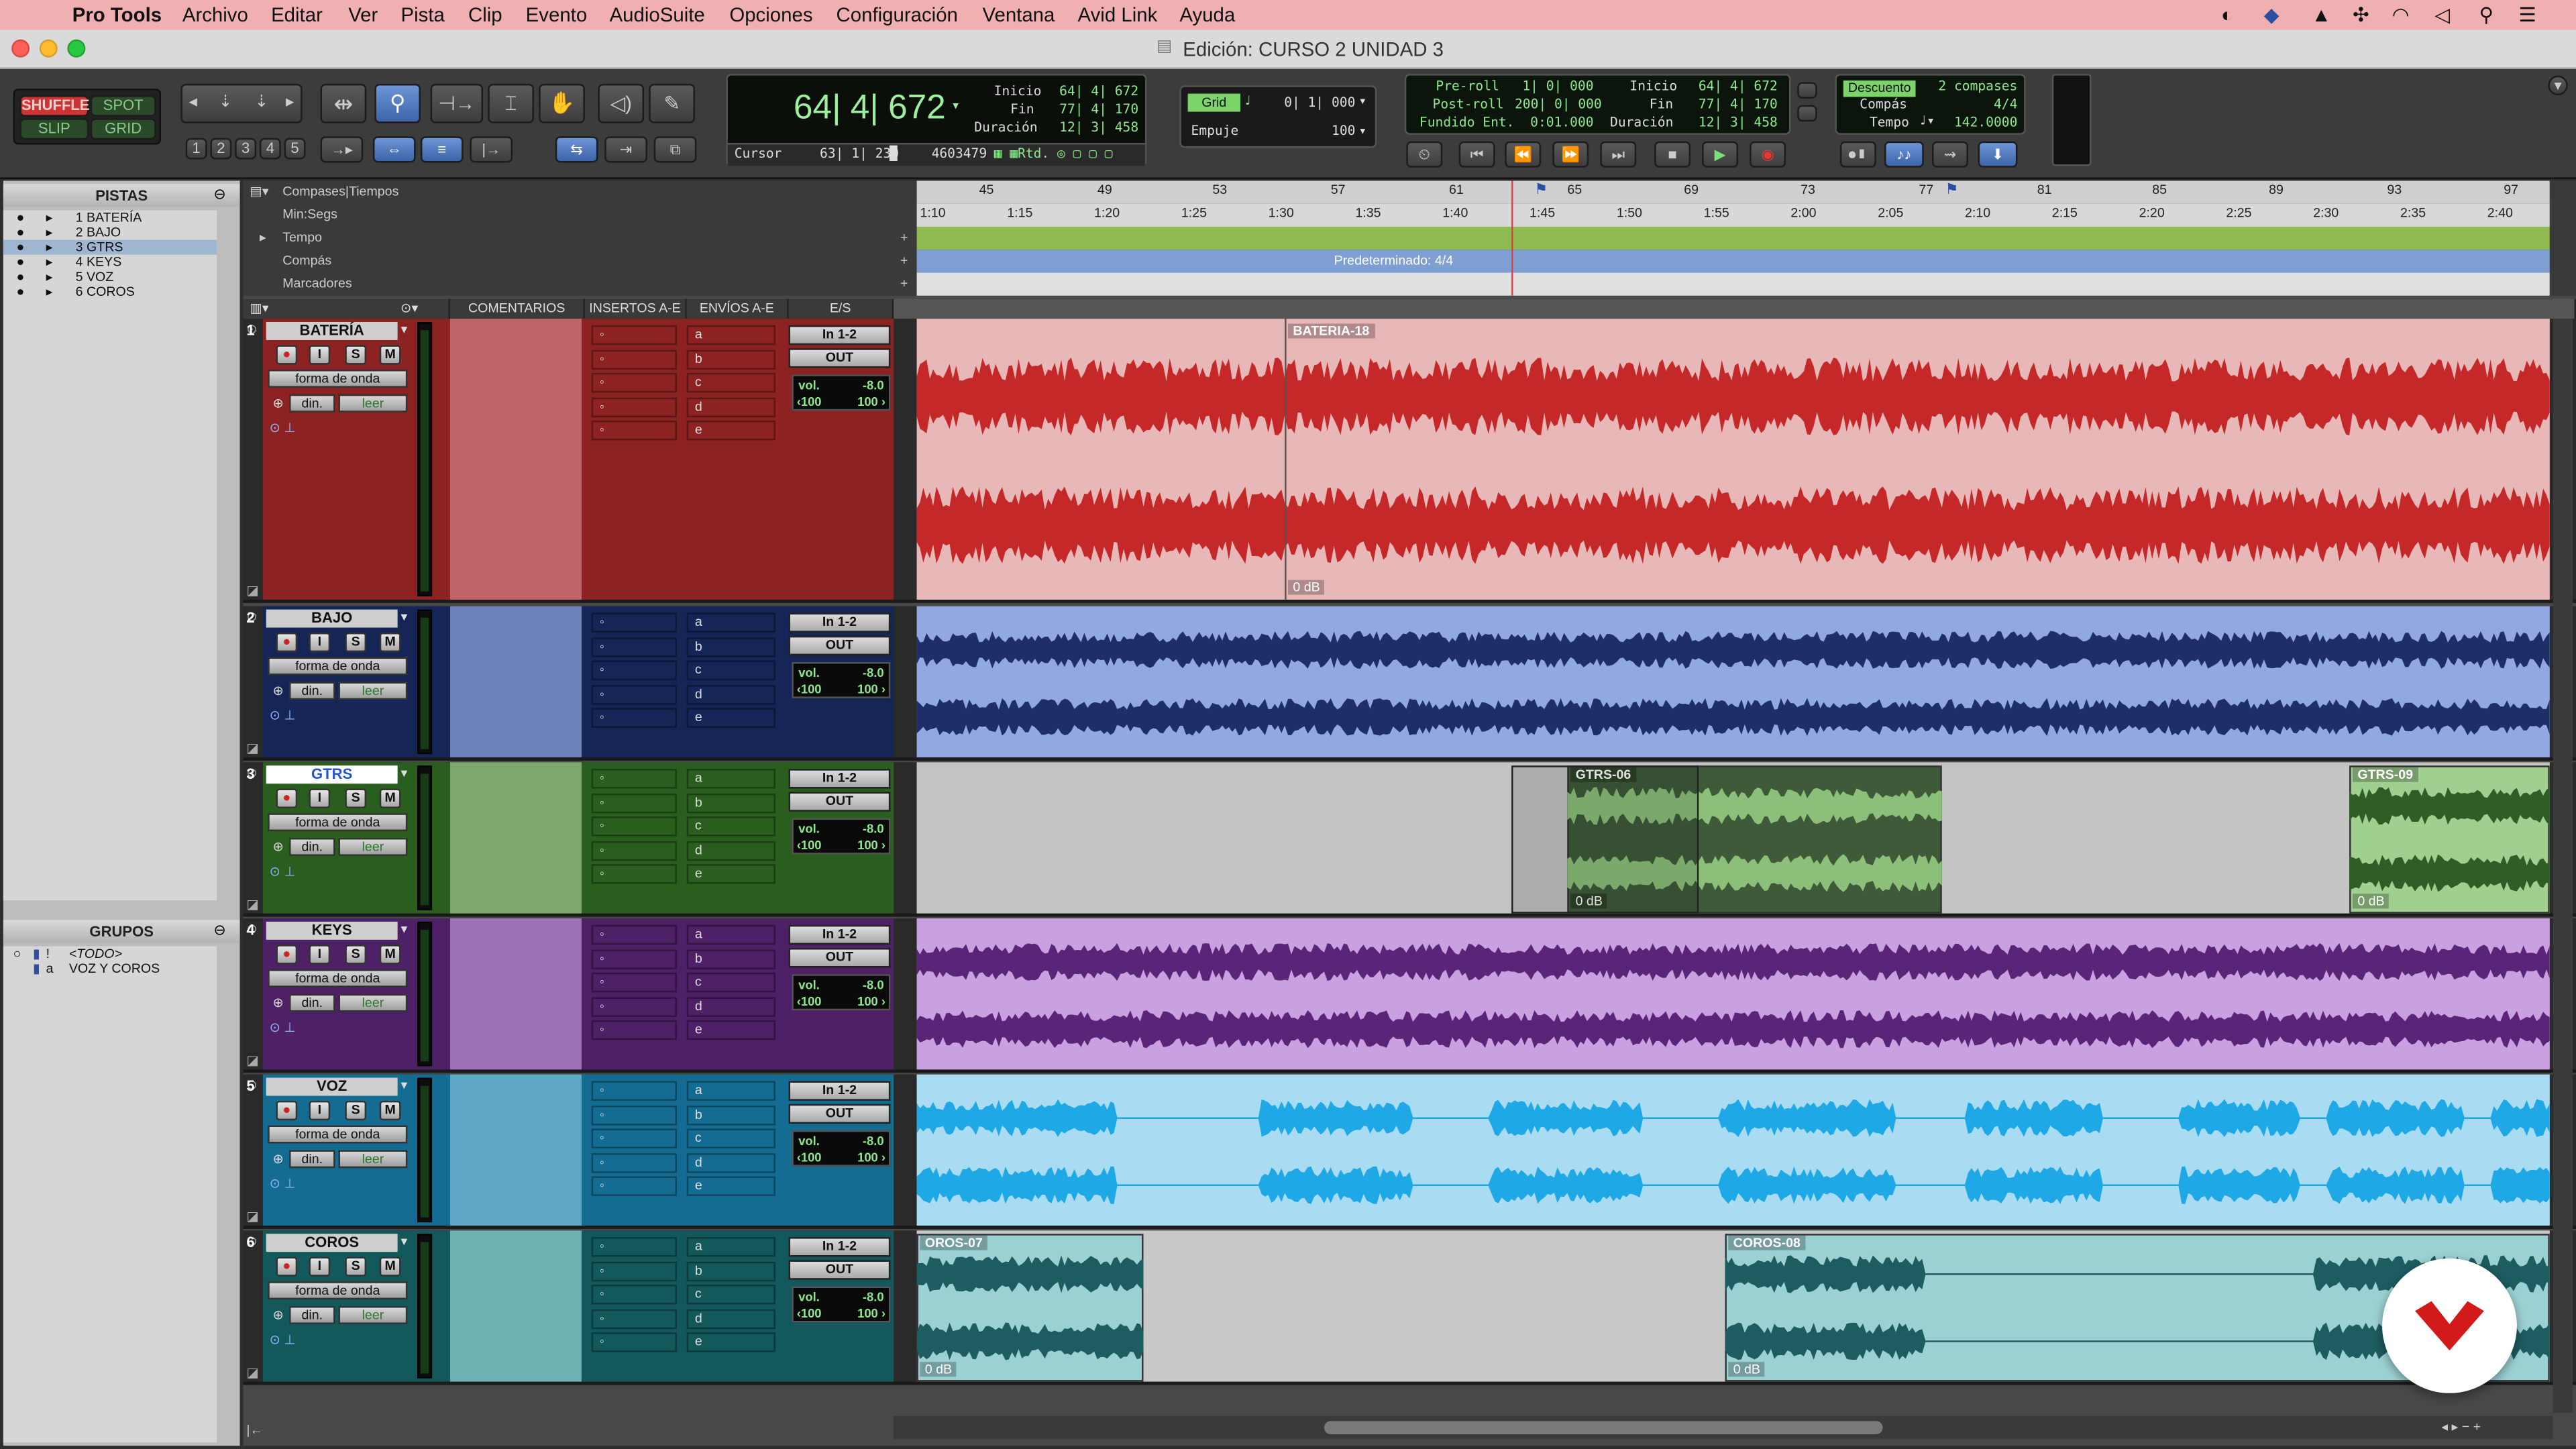 The image size is (2576, 1449). What do you see at coordinates (1981, 122) in the screenshot?
I see `tempo-value: 142.0000` at bounding box center [1981, 122].